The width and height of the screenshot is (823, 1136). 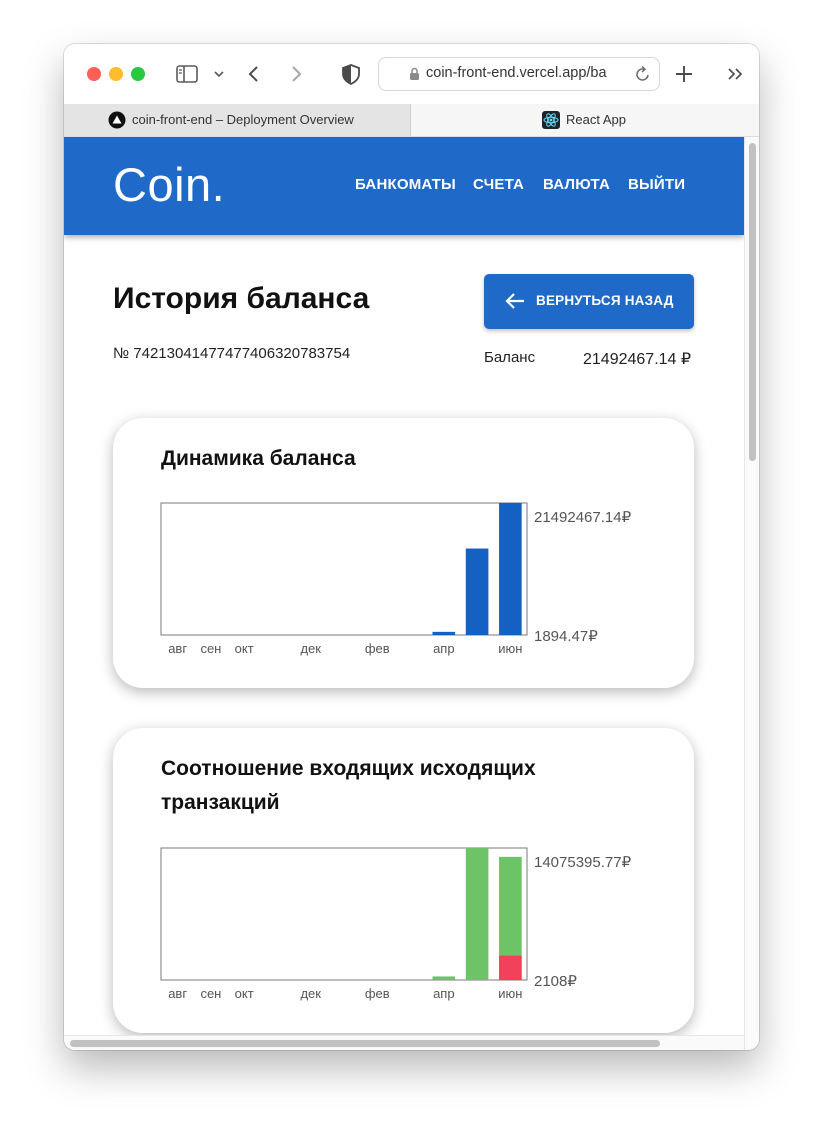 What do you see at coordinates (736, 74) in the screenshot?
I see `more-chevrons-icon` at bounding box center [736, 74].